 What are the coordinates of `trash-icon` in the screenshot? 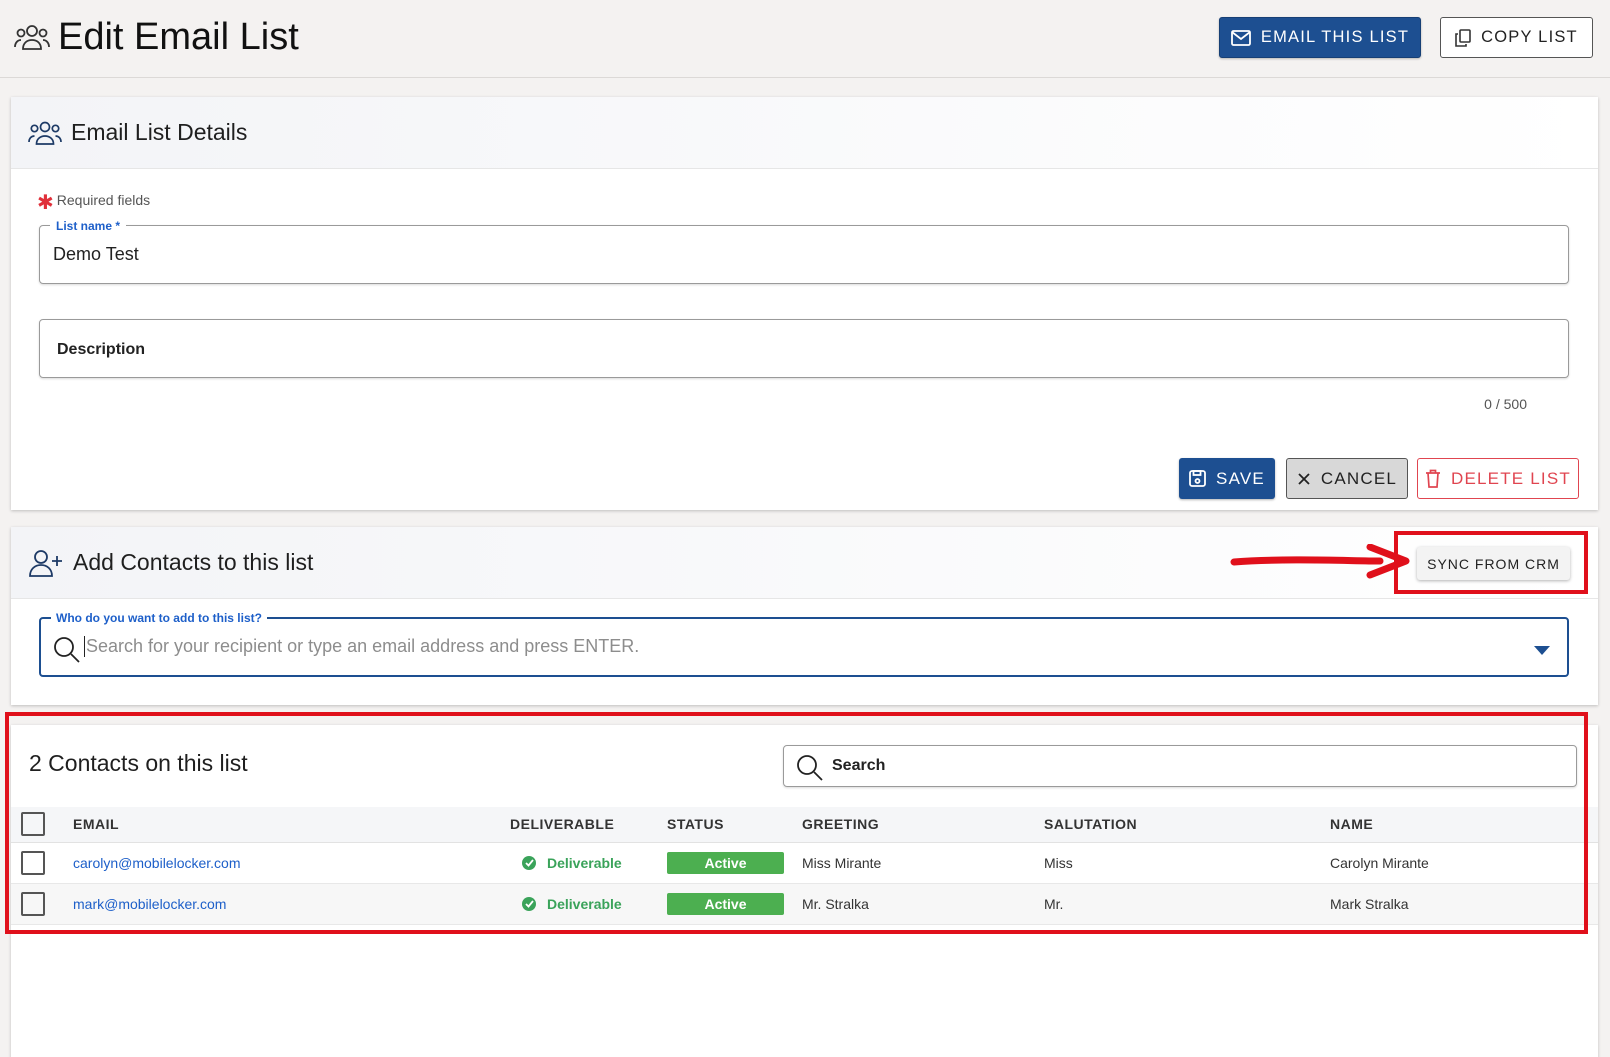 It's located at (1433, 478).